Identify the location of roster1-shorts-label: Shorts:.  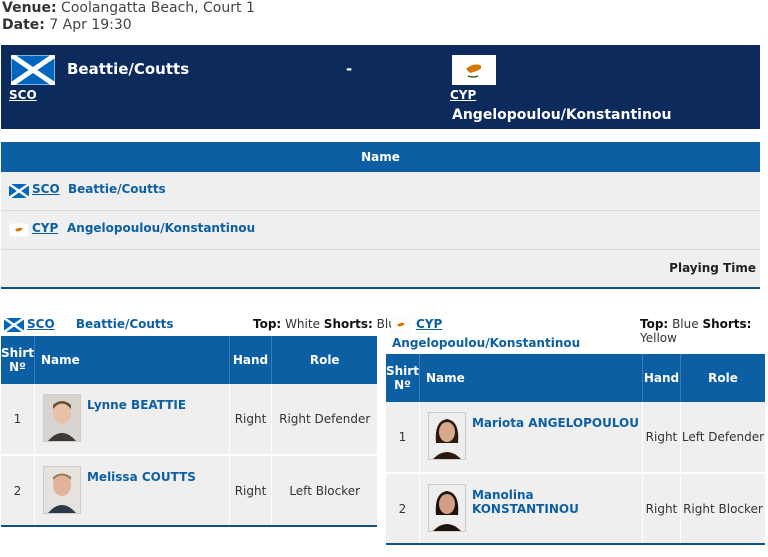
(348, 324).